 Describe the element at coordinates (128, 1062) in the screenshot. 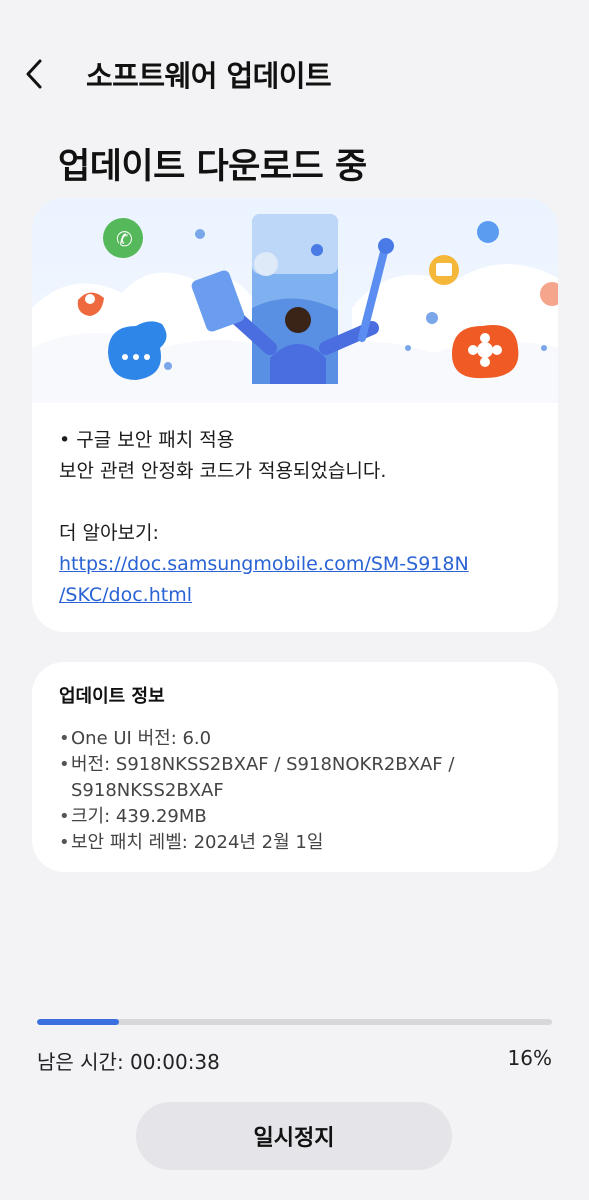

I see `time-remaining: 남은 시간: 00:00:38` at that location.